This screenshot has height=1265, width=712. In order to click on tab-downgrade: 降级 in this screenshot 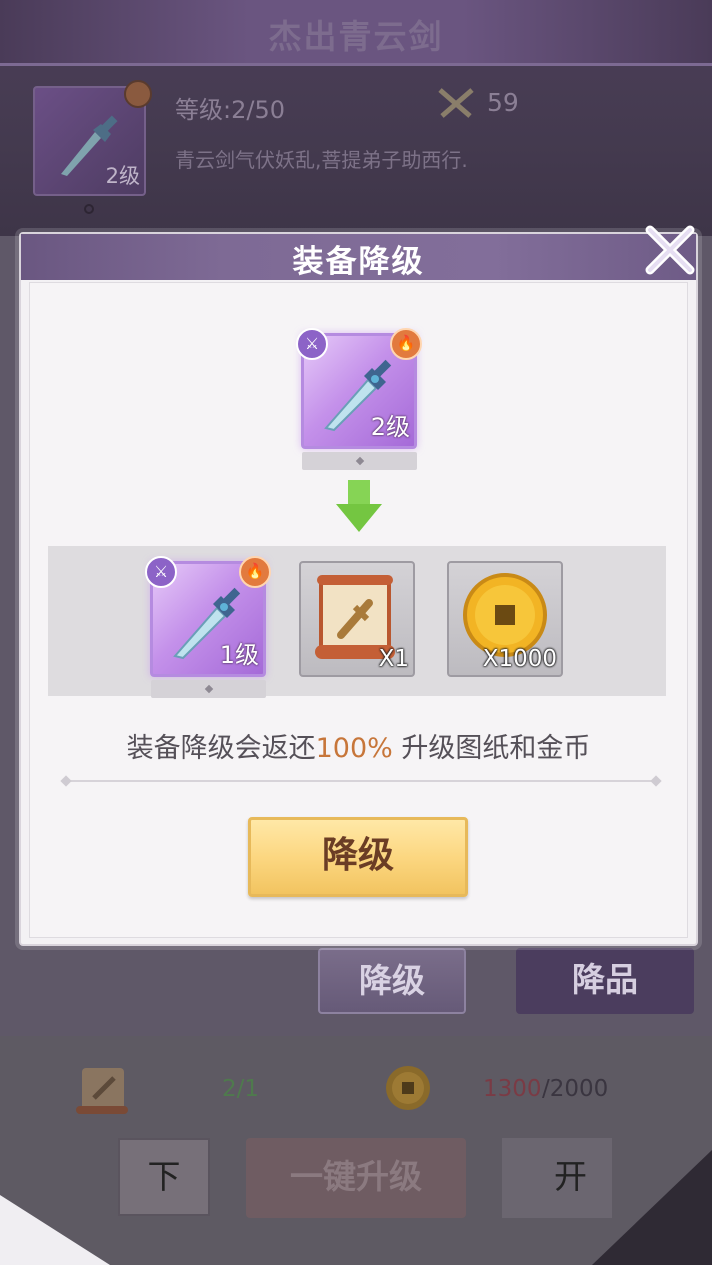, I will do `click(392, 981)`.